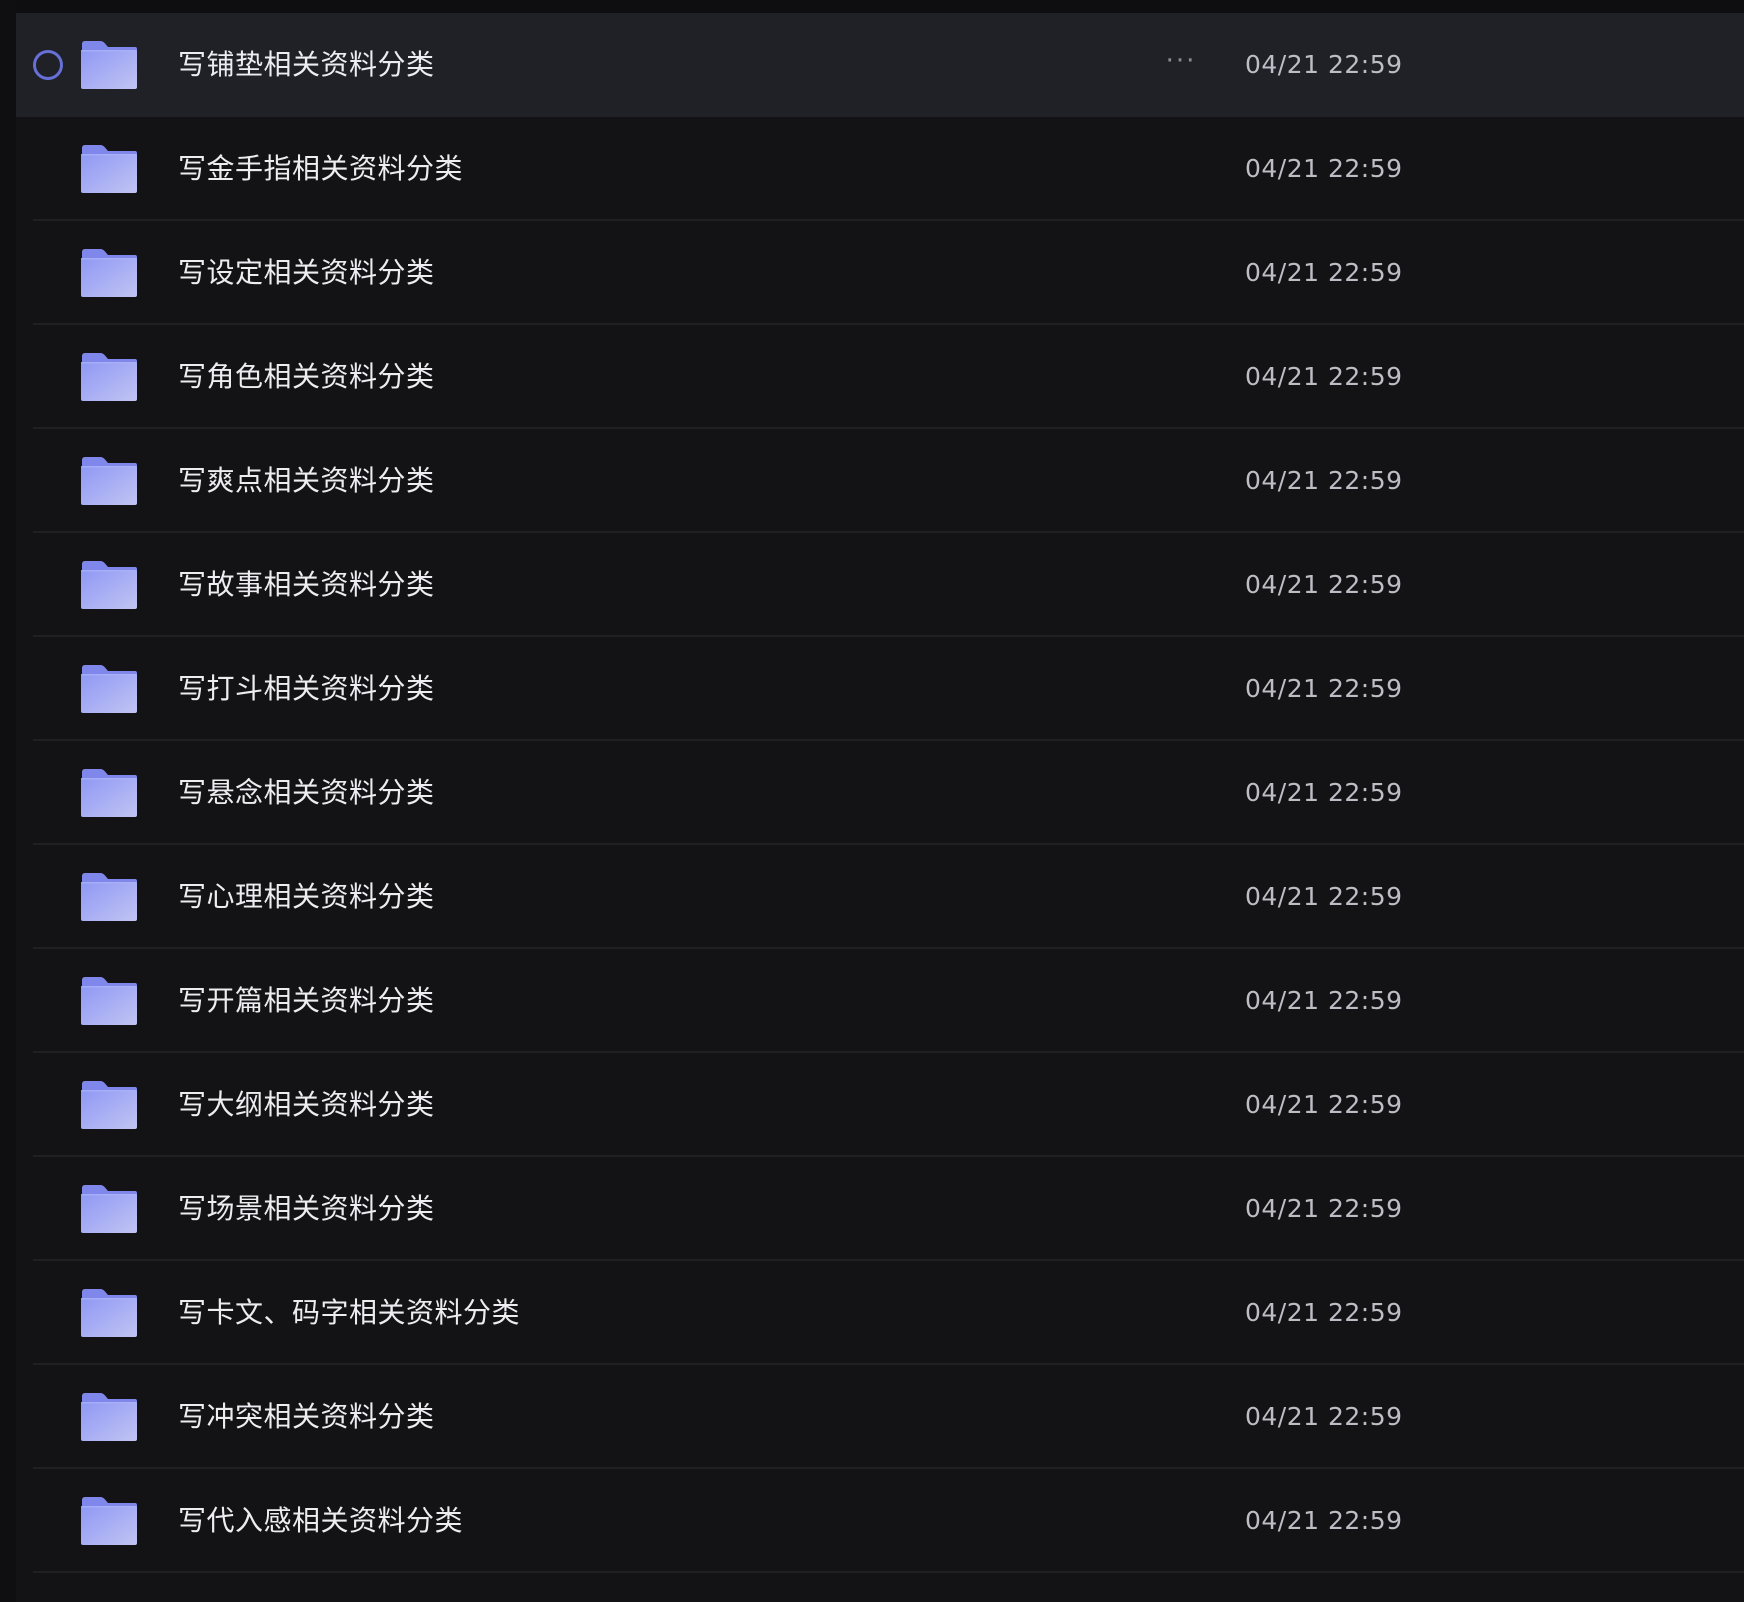 The image size is (1744, 1602). Describe the element at coordinates (320, 169) in the screenshot. I see `file-name: 写金手指相关资料分类` at that location.